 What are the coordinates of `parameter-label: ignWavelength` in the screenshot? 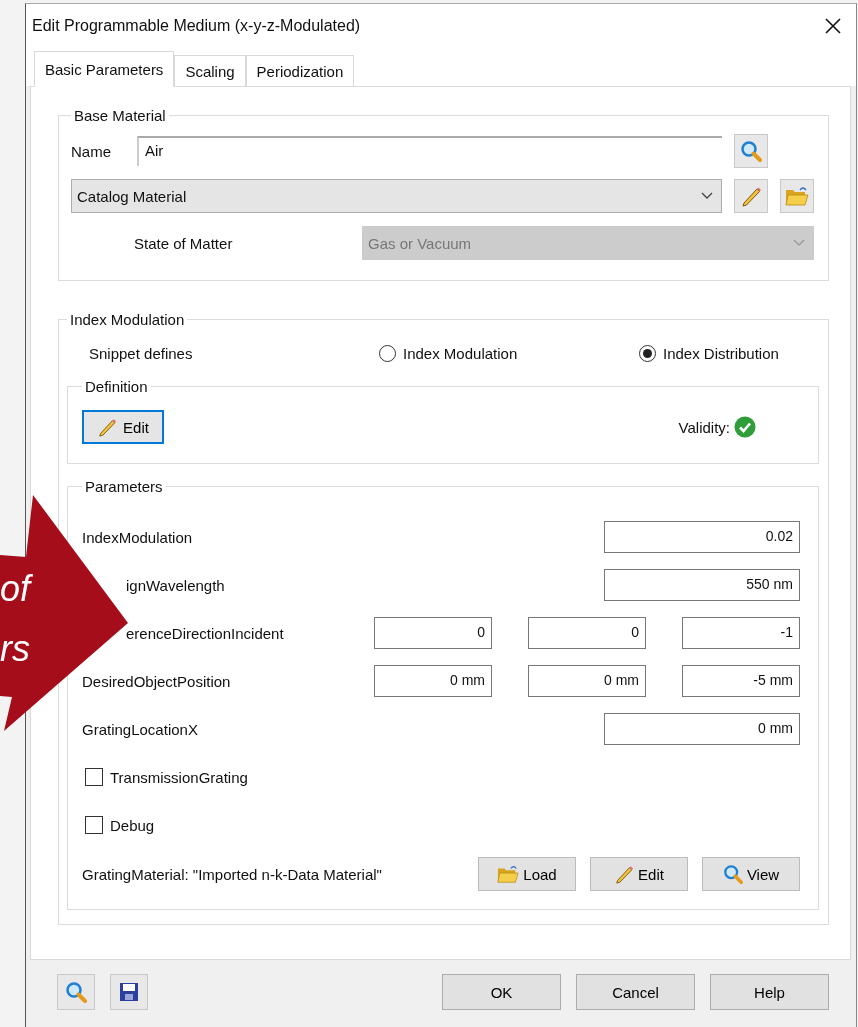 It's located at (175, 585).